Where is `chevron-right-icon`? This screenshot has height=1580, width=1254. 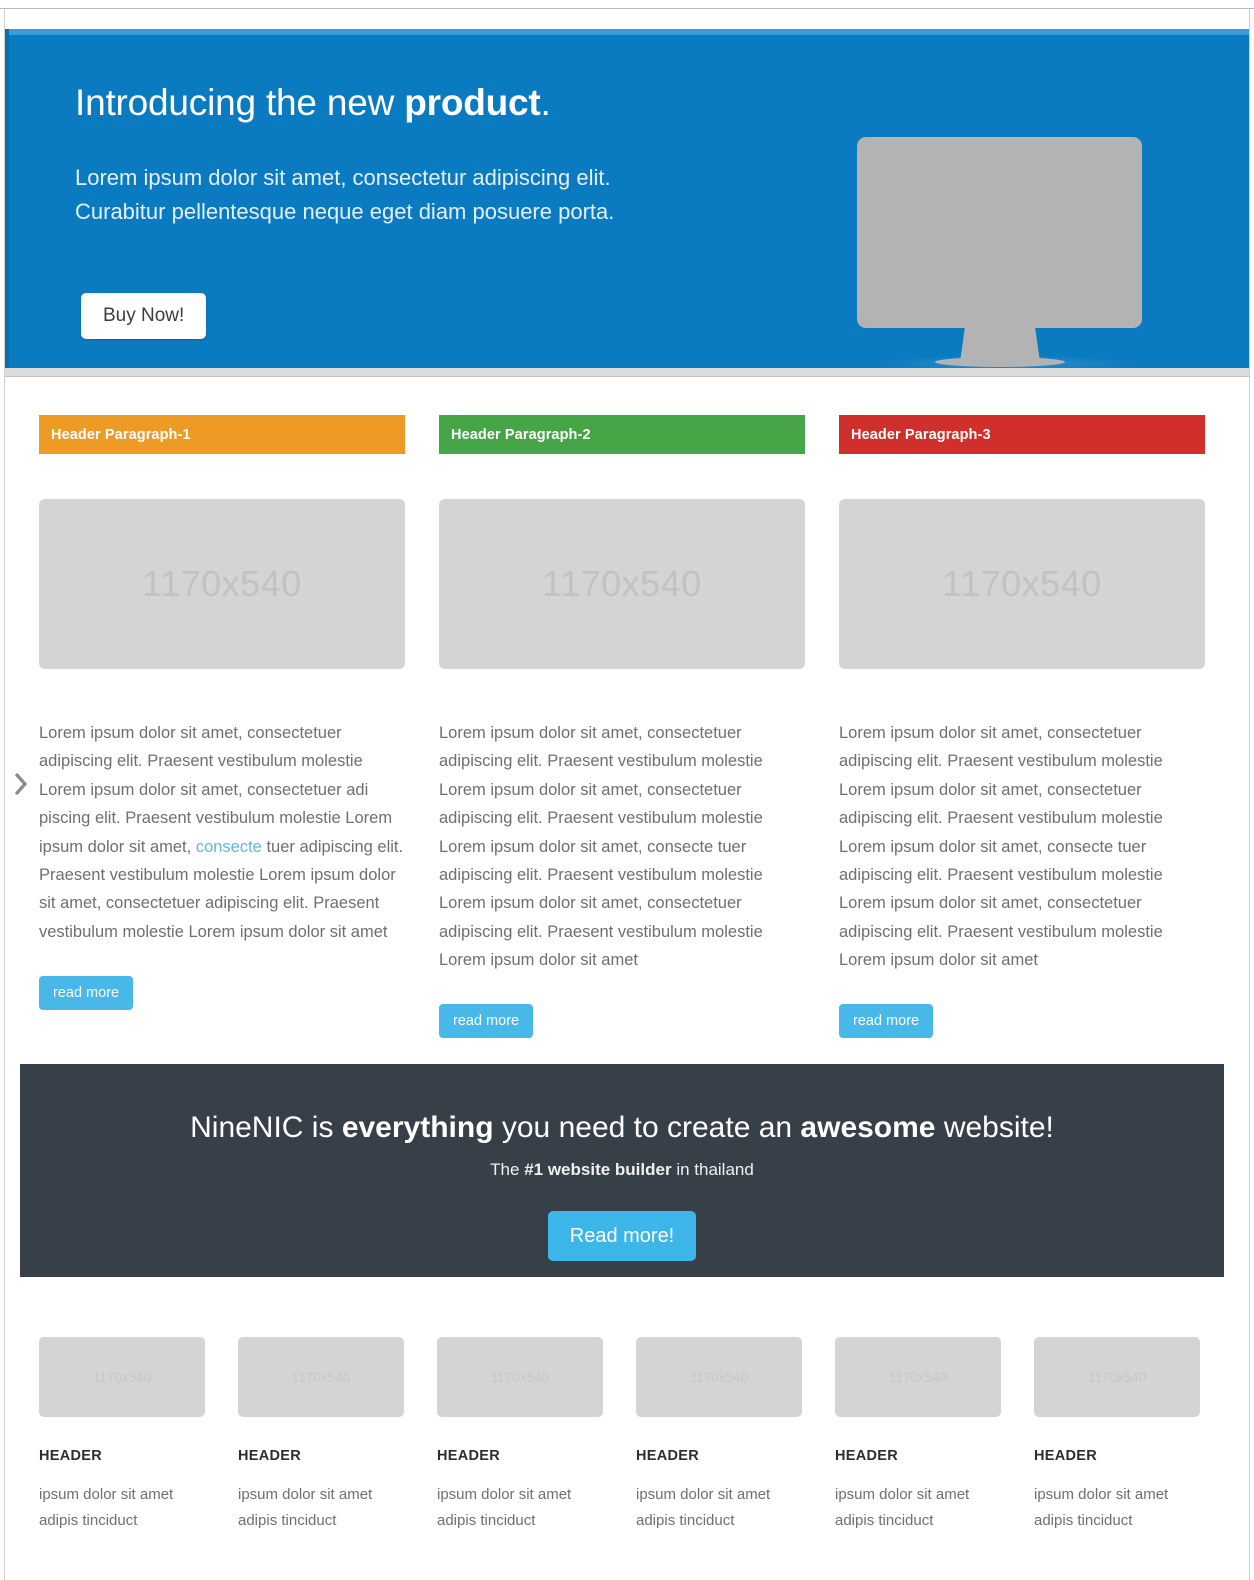 chevron-right-icon is located at coordinates (21, 784).